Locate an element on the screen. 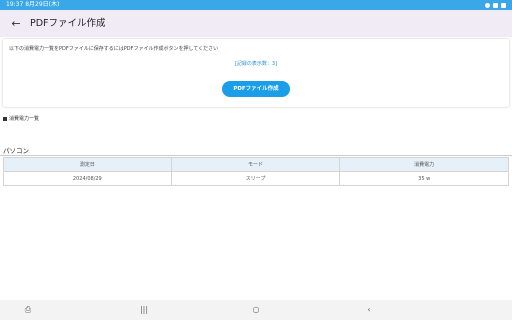 Image resolution: width=512 pixels, height=320 pixels. cell-mode: スリープ is located at coordinates (255, 178).